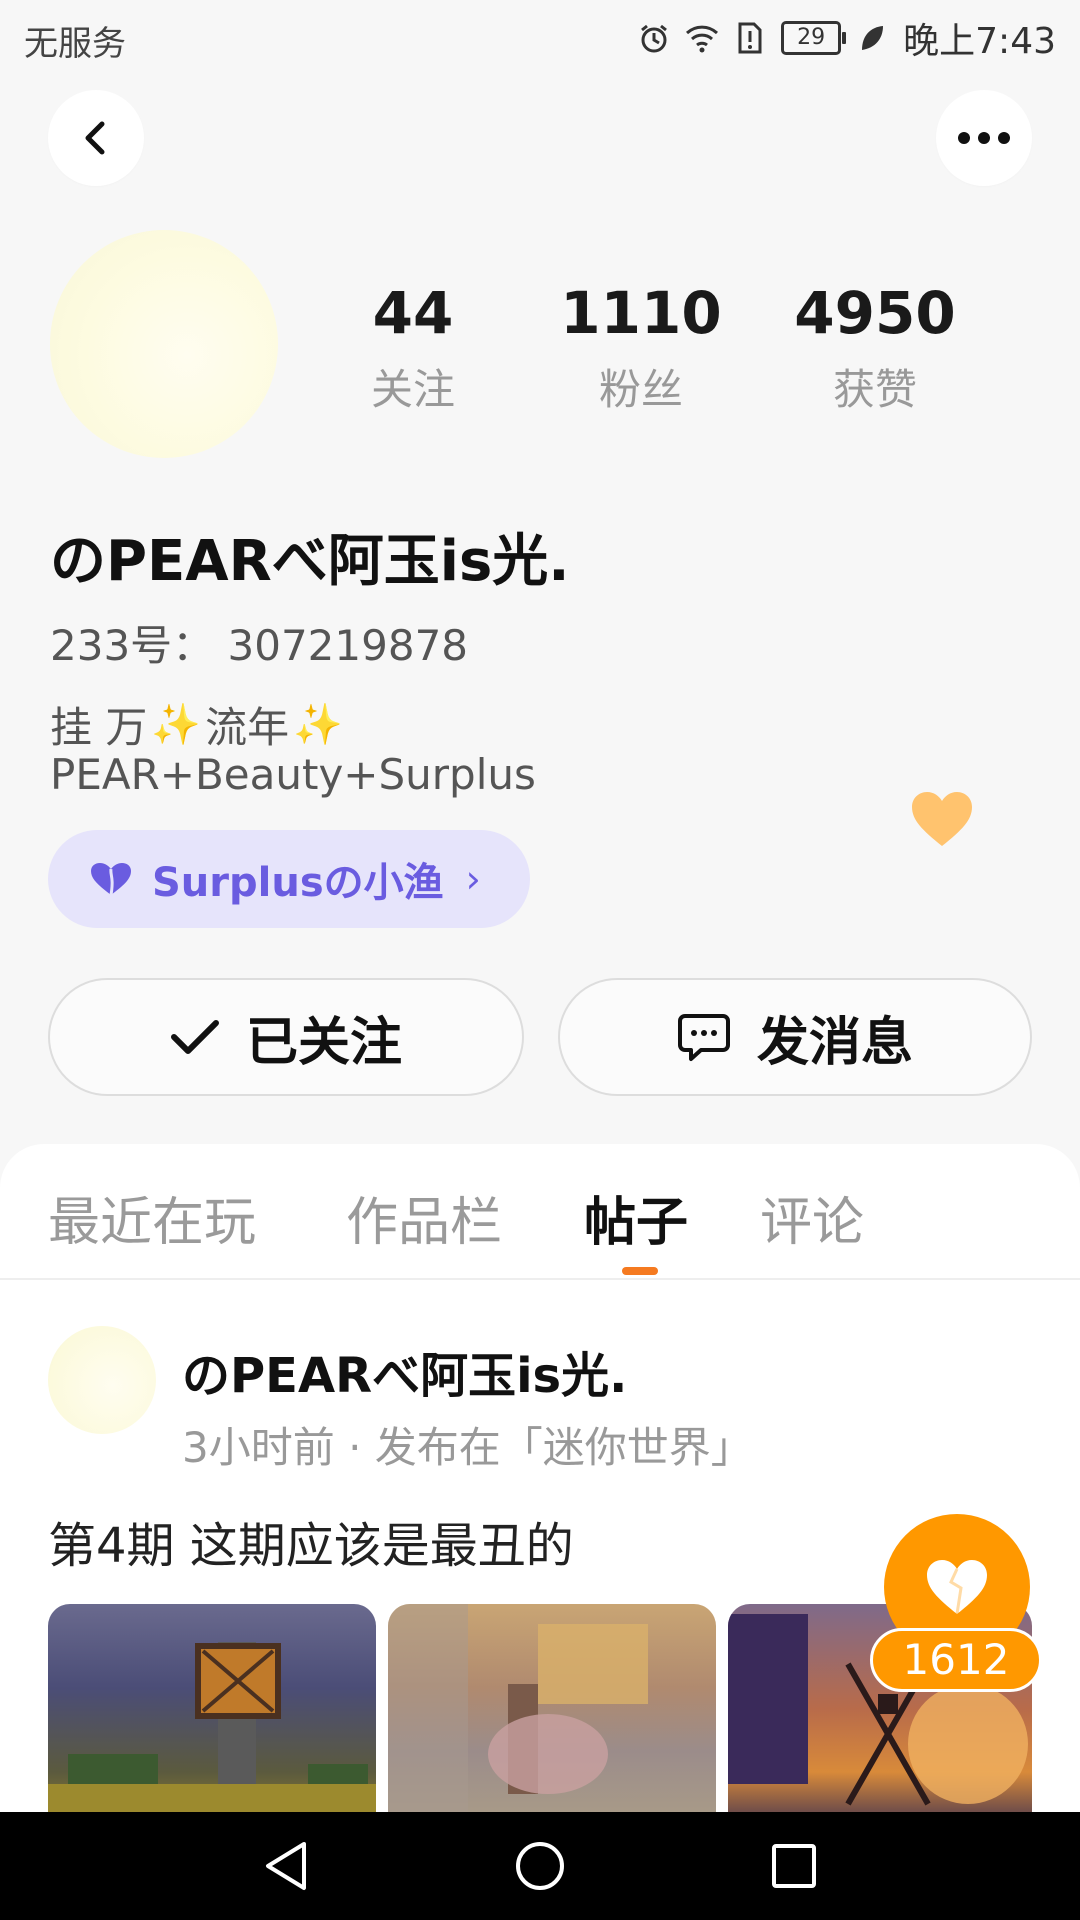  I want to click on tab-bar: 最近在玩 作品栏 帖子 评论, so click(540, 1228).